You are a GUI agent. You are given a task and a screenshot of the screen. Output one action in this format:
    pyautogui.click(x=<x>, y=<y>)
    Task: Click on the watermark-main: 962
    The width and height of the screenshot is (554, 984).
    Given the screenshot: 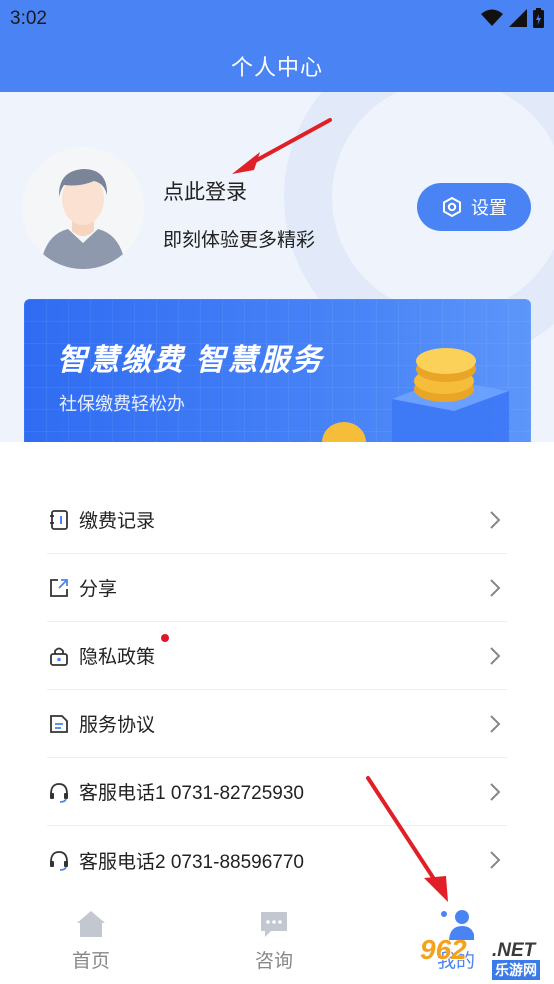 What is the action you would take?
    pyautogui.click(x=443, y=949)
    